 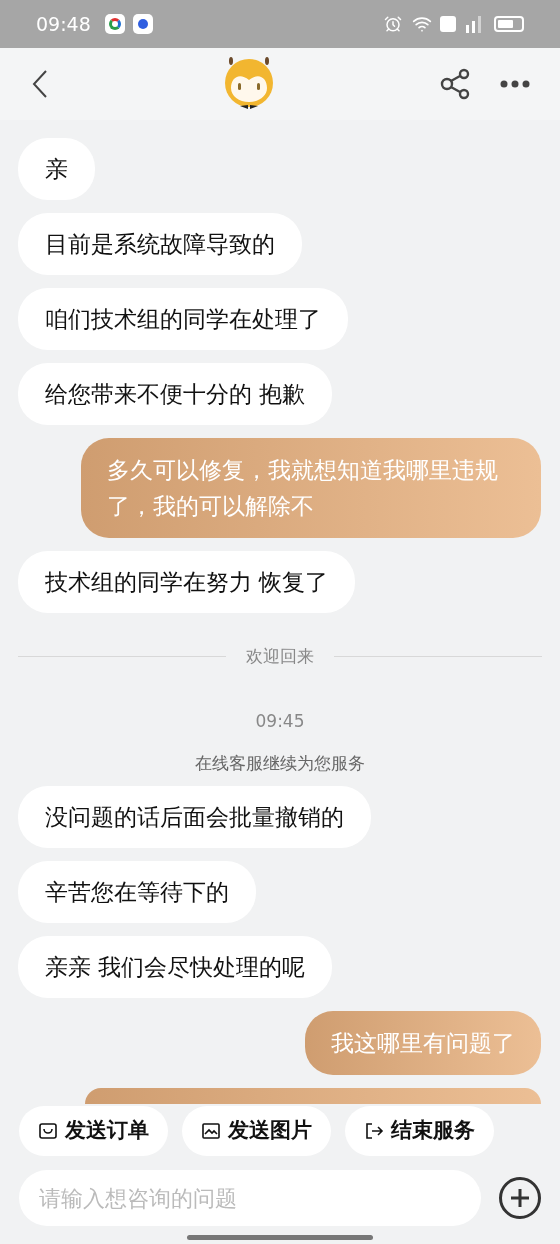 I want to click on agent-message-bubble: 技术组的同学在努力 恢复了, so click(x=187, y=582).